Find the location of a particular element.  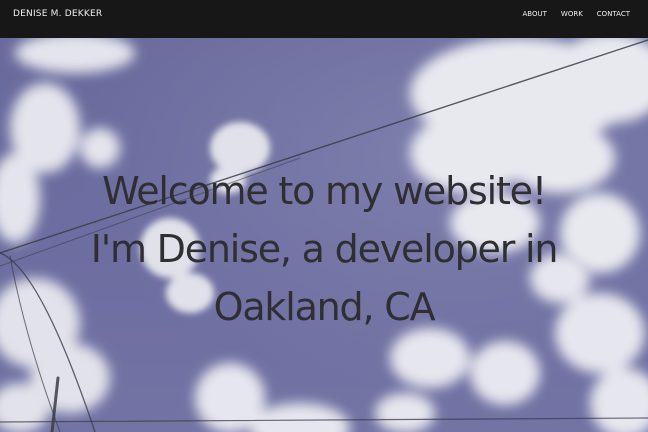

main-nav: ABOUT WORK CONTACT is located at coordinates (576, 13).